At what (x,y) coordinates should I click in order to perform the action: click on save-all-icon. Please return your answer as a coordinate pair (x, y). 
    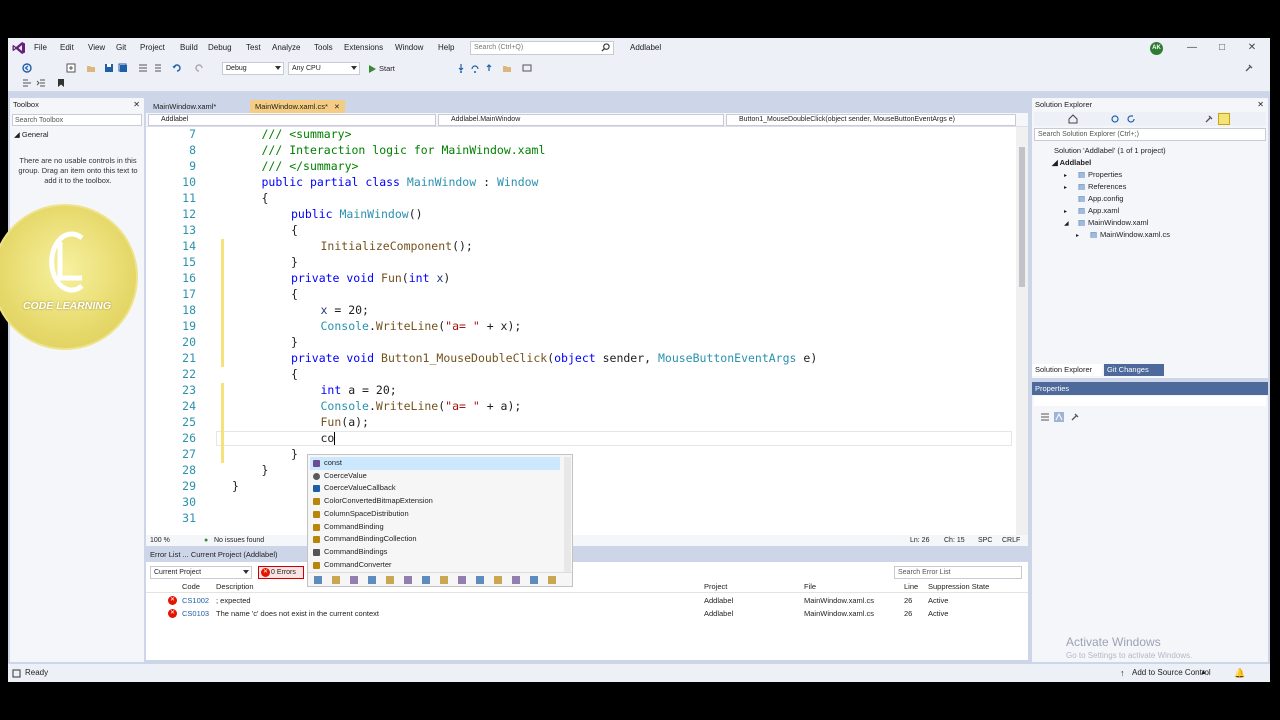
    Looking at the image, I should click on (123, 68).